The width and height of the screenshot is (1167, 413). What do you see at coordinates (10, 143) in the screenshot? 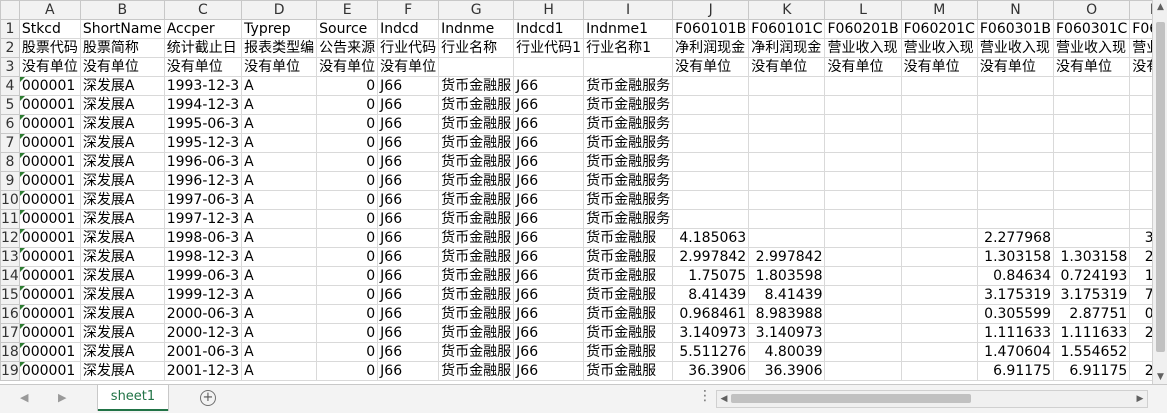
I see `row-header: 7` at bounding box center [10, 143].